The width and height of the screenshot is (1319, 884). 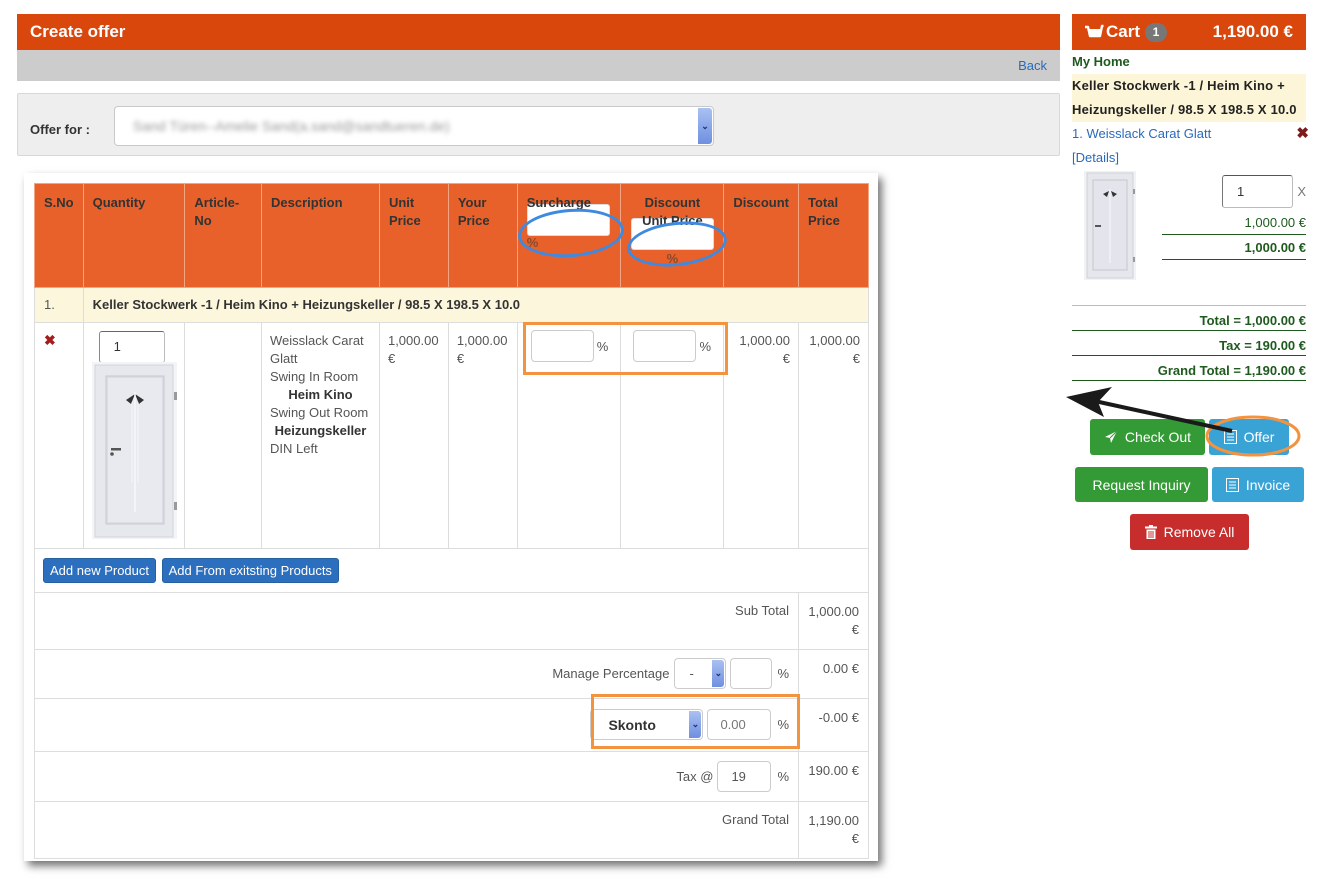 I want to click on grand-total-row: Grand Total 1,190.00 €, so click(x=451, y=830).